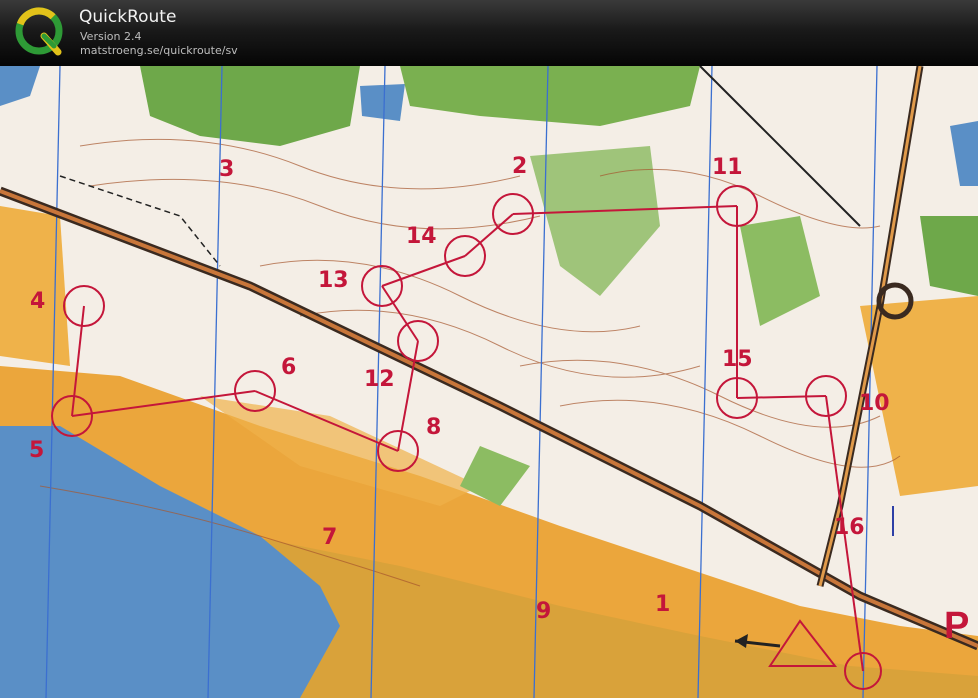 The height and width of the screenshot is (698, 978). Describe the element at coordinates (159, 50) in the screenshot. I see `app-url-link: matstroeng.se/quickroute/sv` at that location.